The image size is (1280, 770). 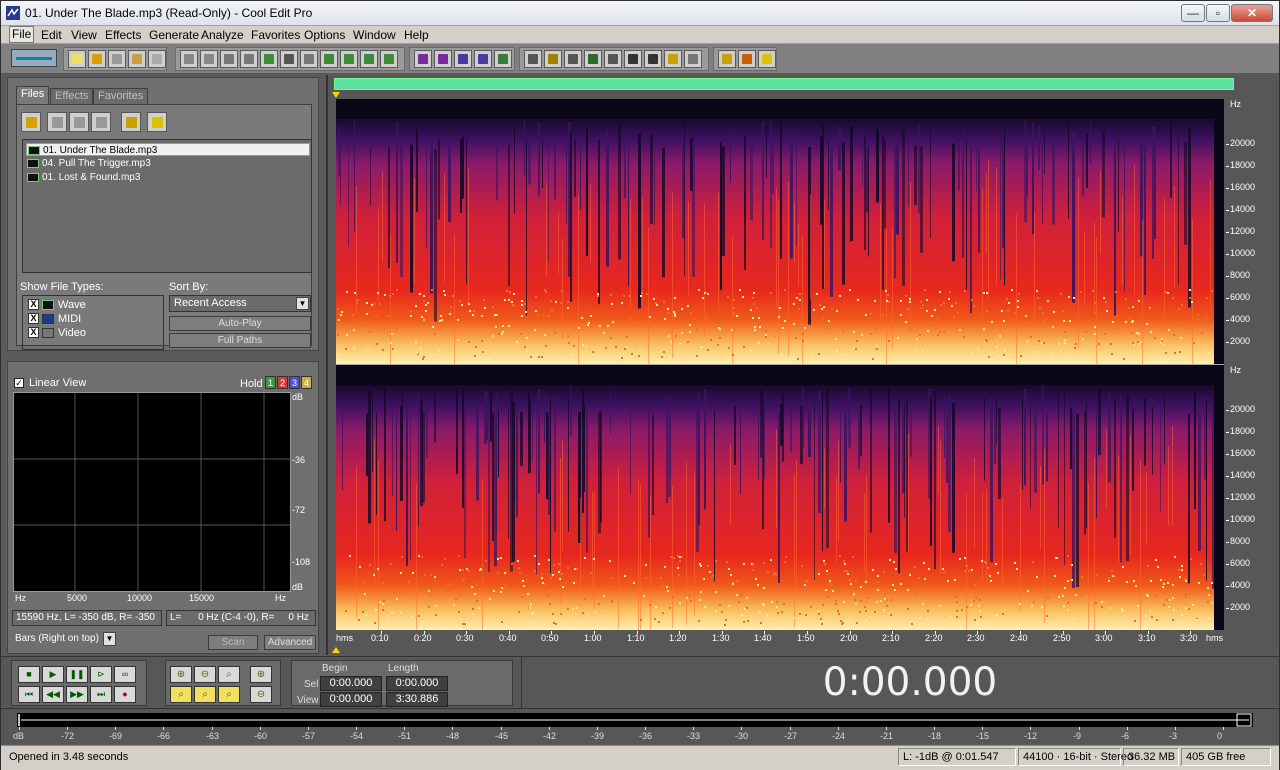 I want to click on repeat-icon, so click(x=229, y=59).